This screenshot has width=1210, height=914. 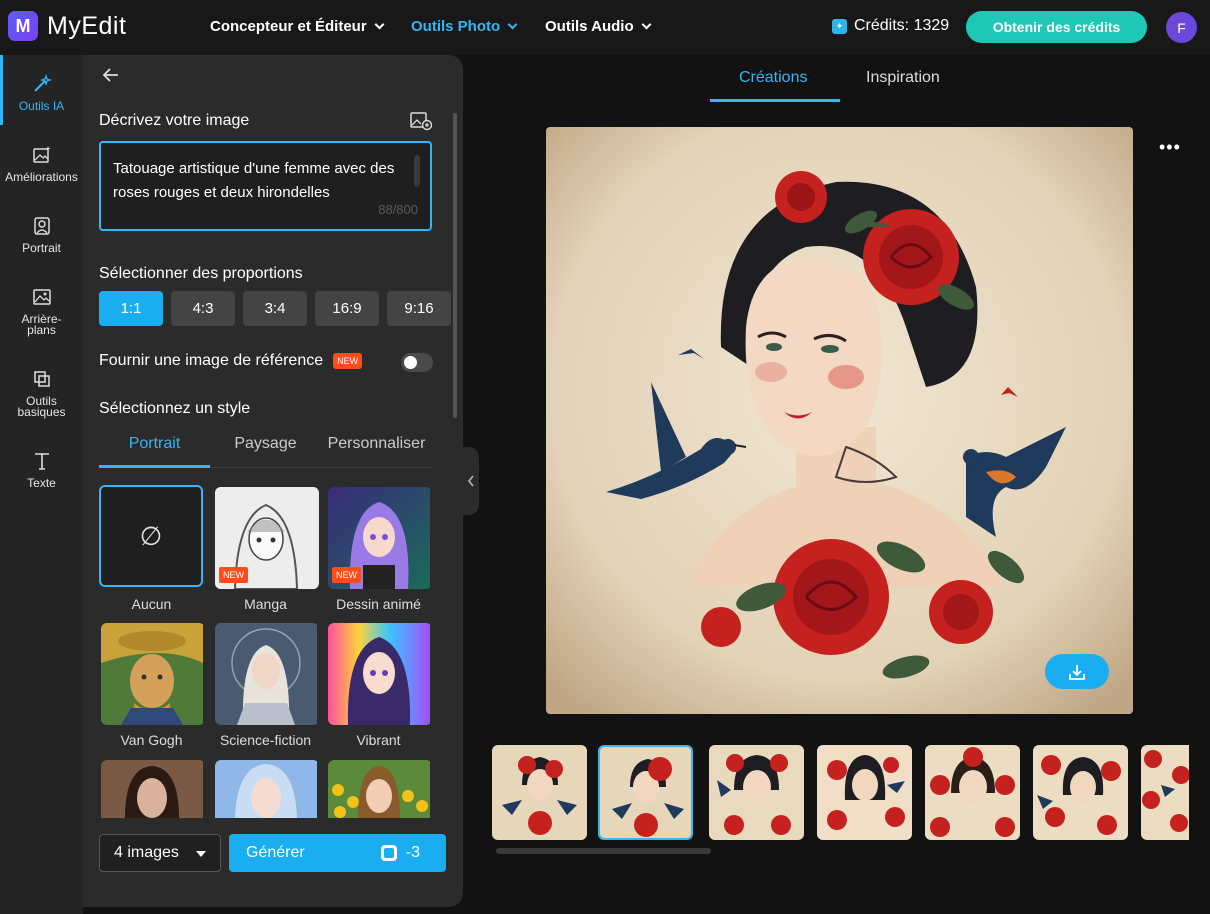 I want to click on nav-audio-tools: Outils Audio, so click(x=598, y=26).